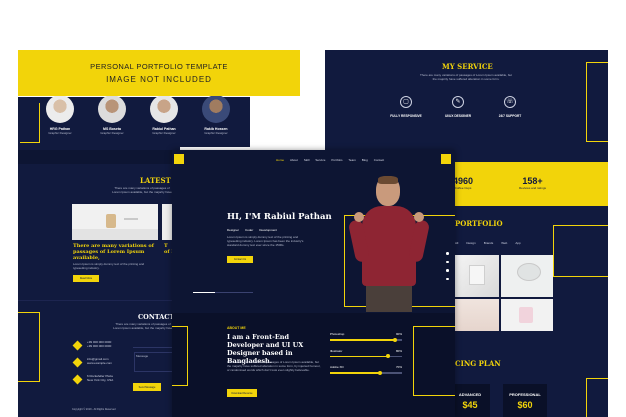  Describe the element at coordinates (351, 160) in the screenshot. I see `nav-team: Team` at that location.